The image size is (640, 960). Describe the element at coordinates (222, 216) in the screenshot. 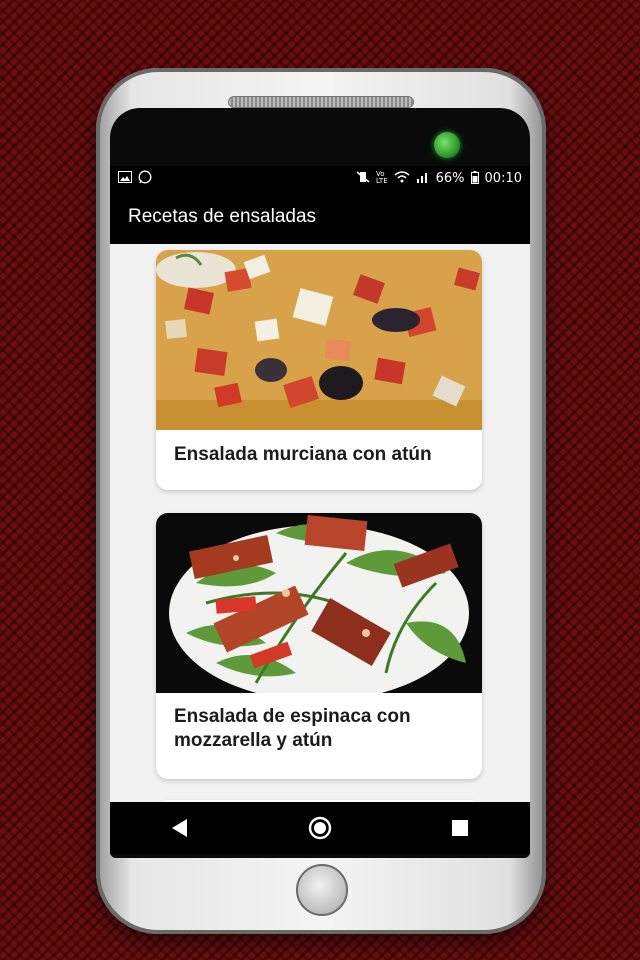

I see `app-title: Recetas de ensaladas` at that location.